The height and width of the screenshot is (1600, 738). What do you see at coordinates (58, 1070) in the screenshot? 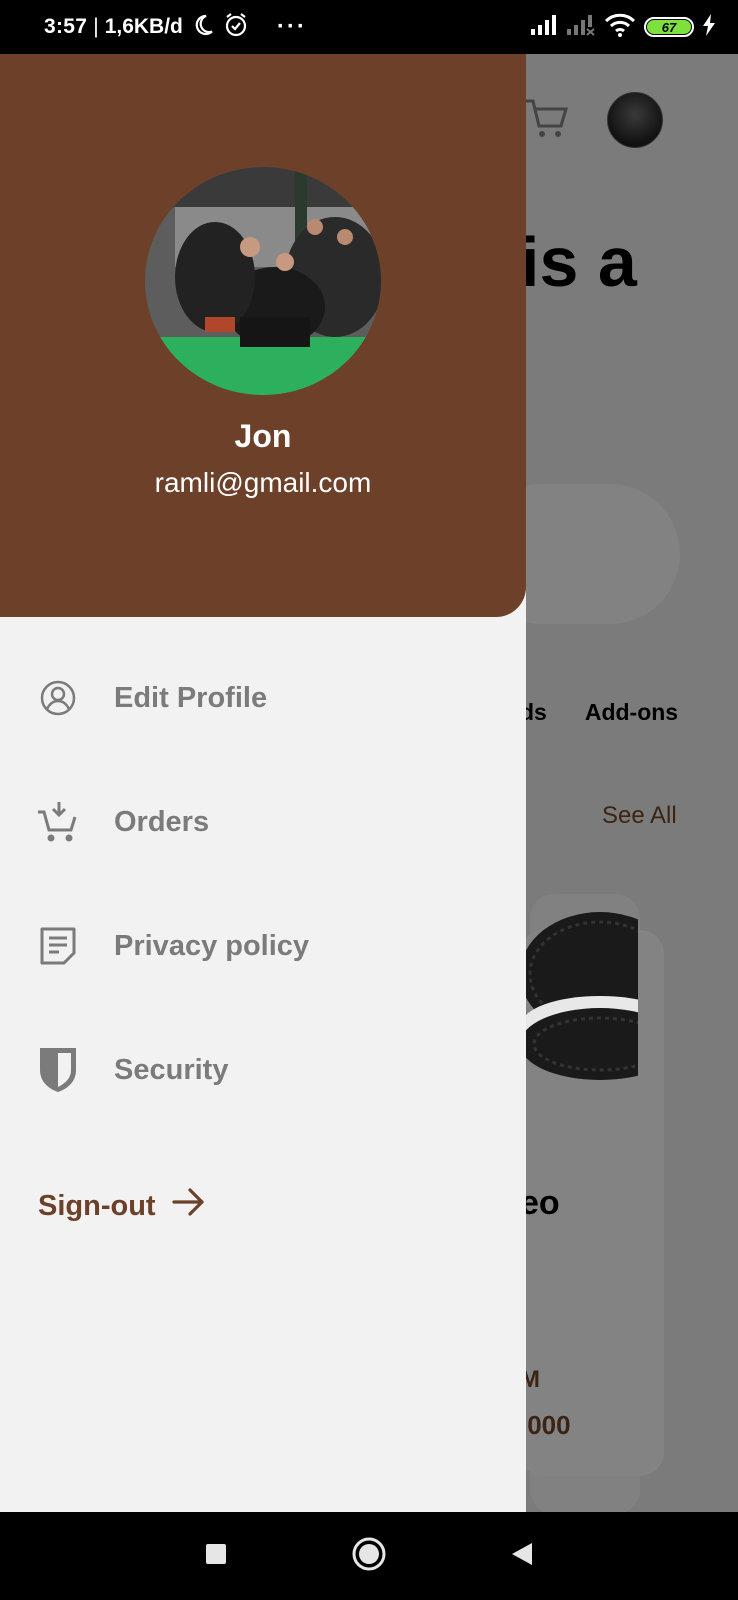
I see `shield-icon` at bounding box center [58, 1070].